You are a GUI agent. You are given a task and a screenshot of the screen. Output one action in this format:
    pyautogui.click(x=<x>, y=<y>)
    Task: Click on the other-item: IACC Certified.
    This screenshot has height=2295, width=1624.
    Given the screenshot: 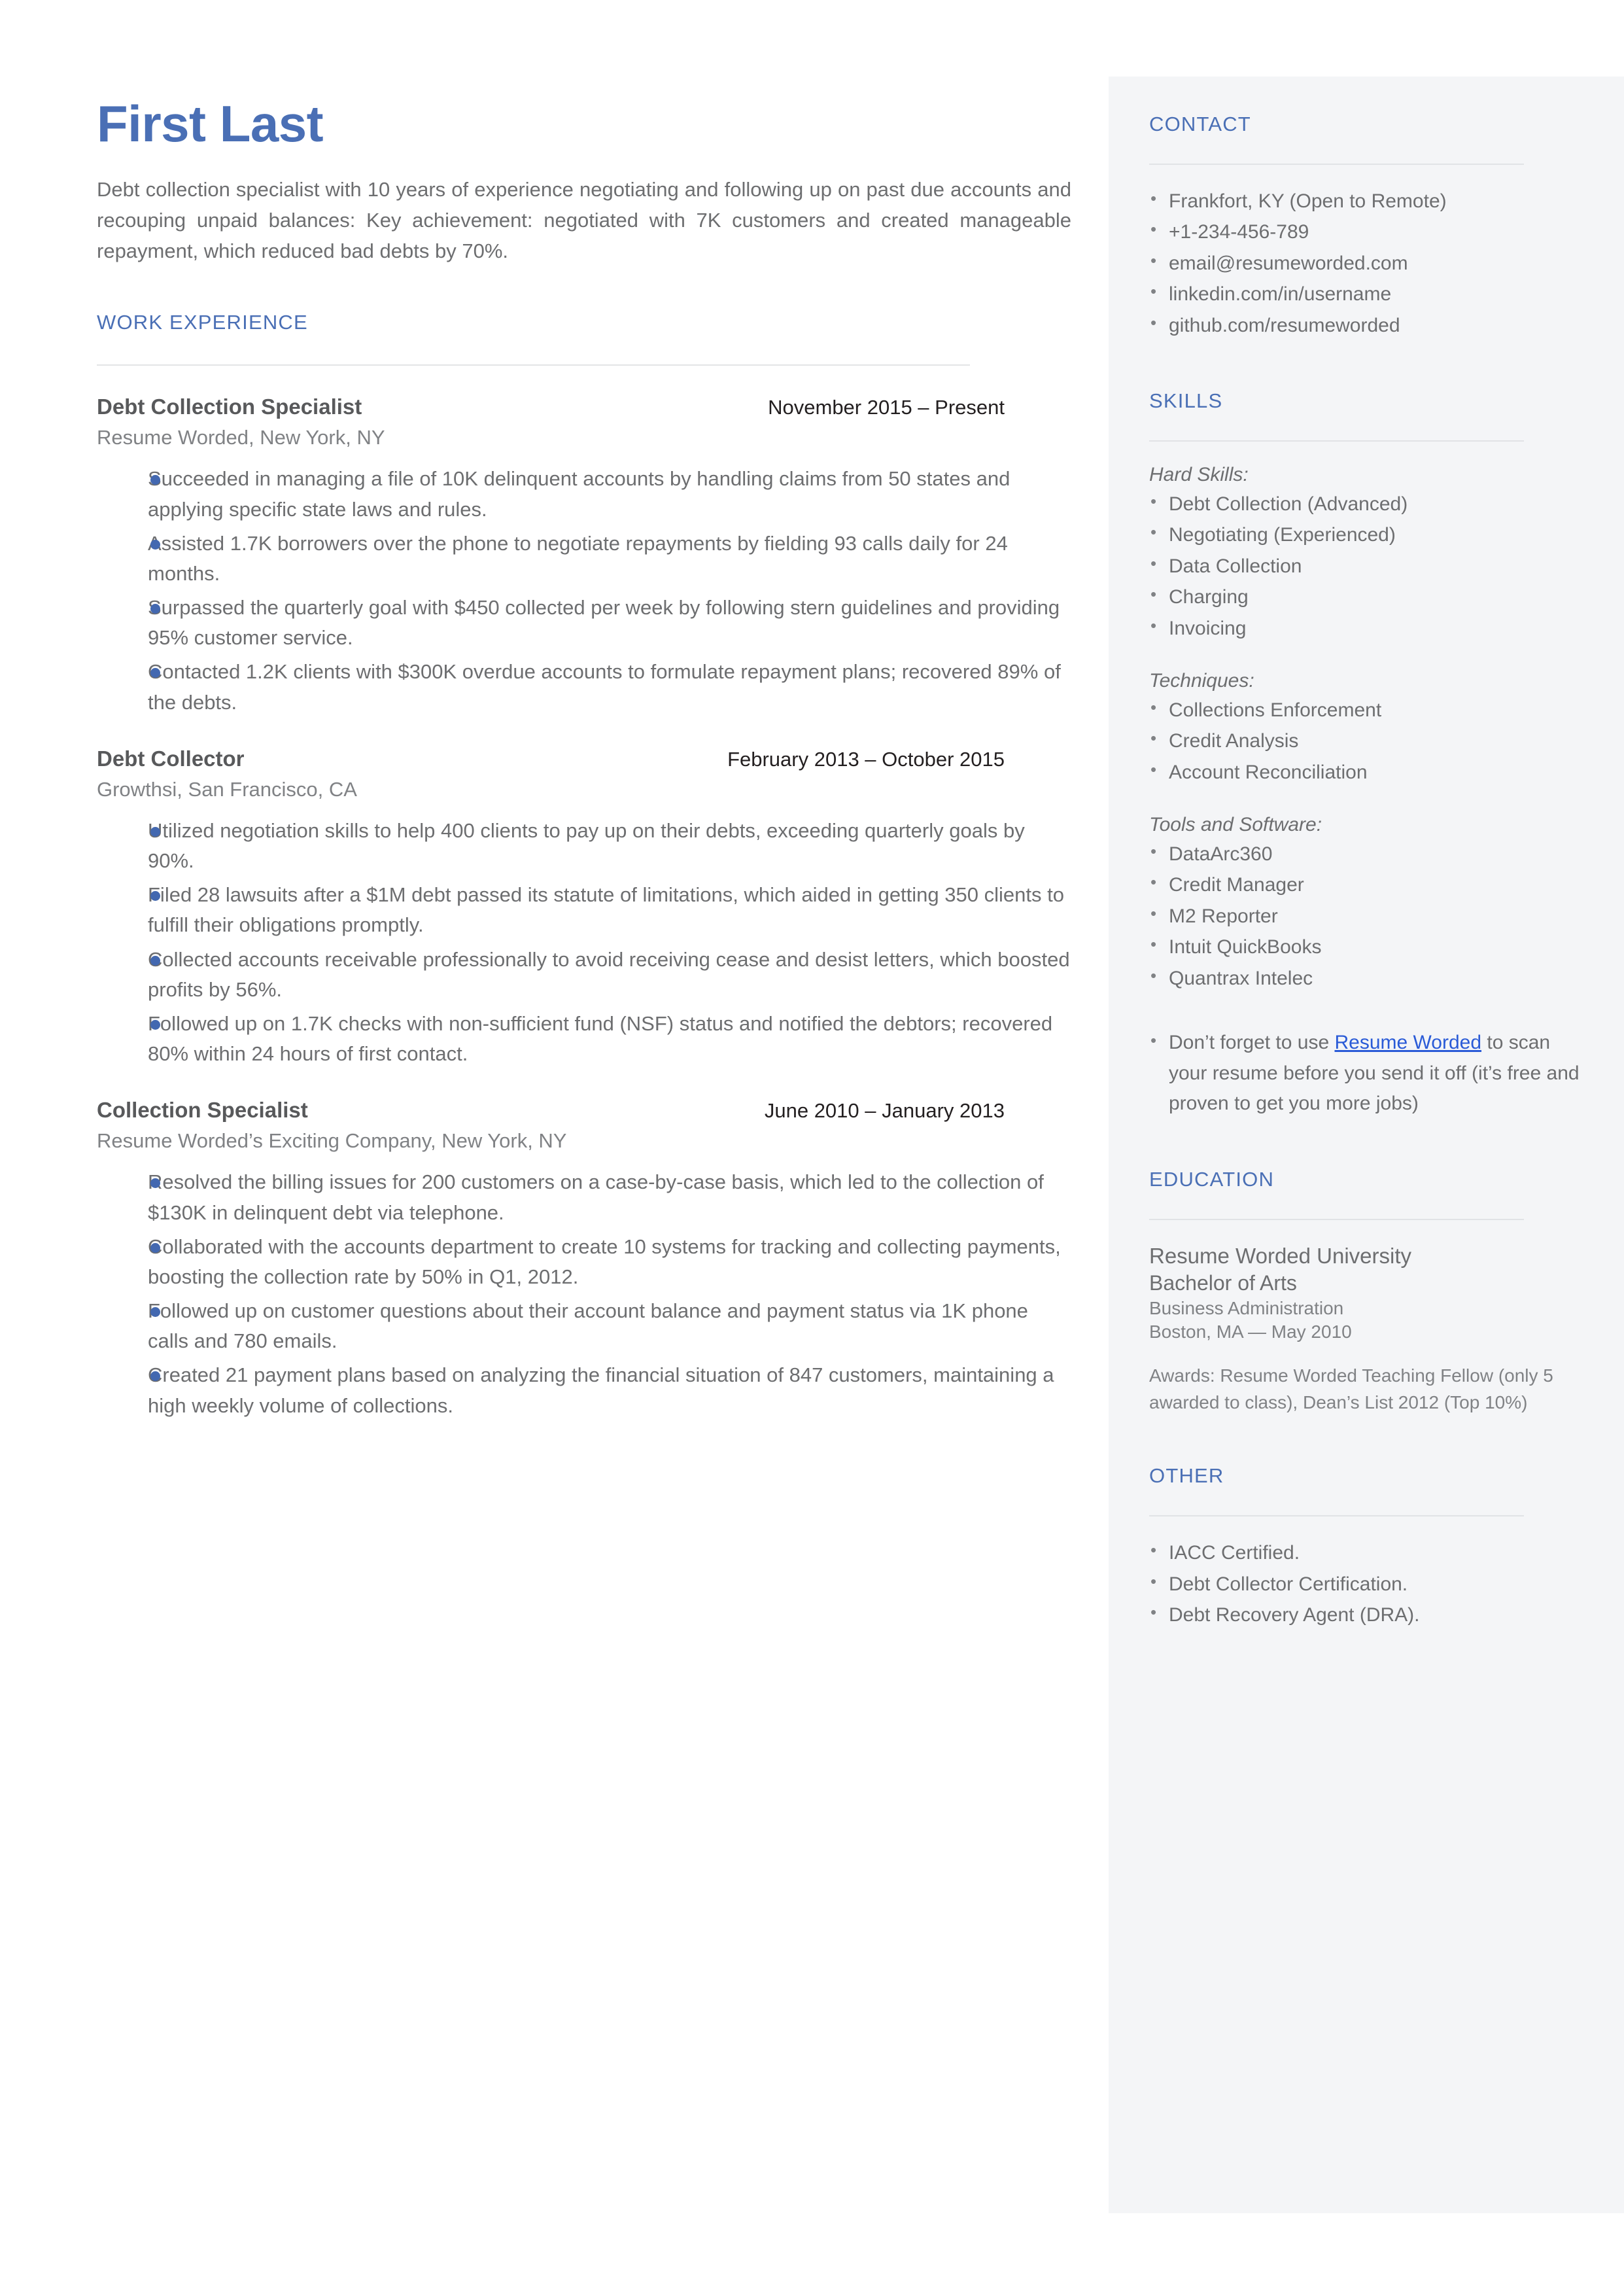 What is the action you would take?
    pyautogui.click(x=1367, y=1552)
    